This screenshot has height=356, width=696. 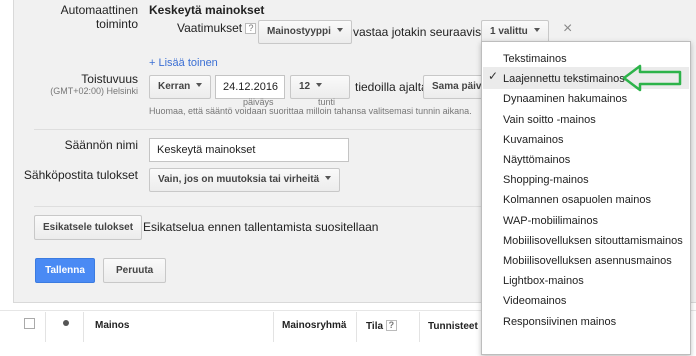 What do you see at coordinates (210, 28) in the screenshot?
I see `requirements-label-text: Vaatimukset` at bounding box center [210, 28].